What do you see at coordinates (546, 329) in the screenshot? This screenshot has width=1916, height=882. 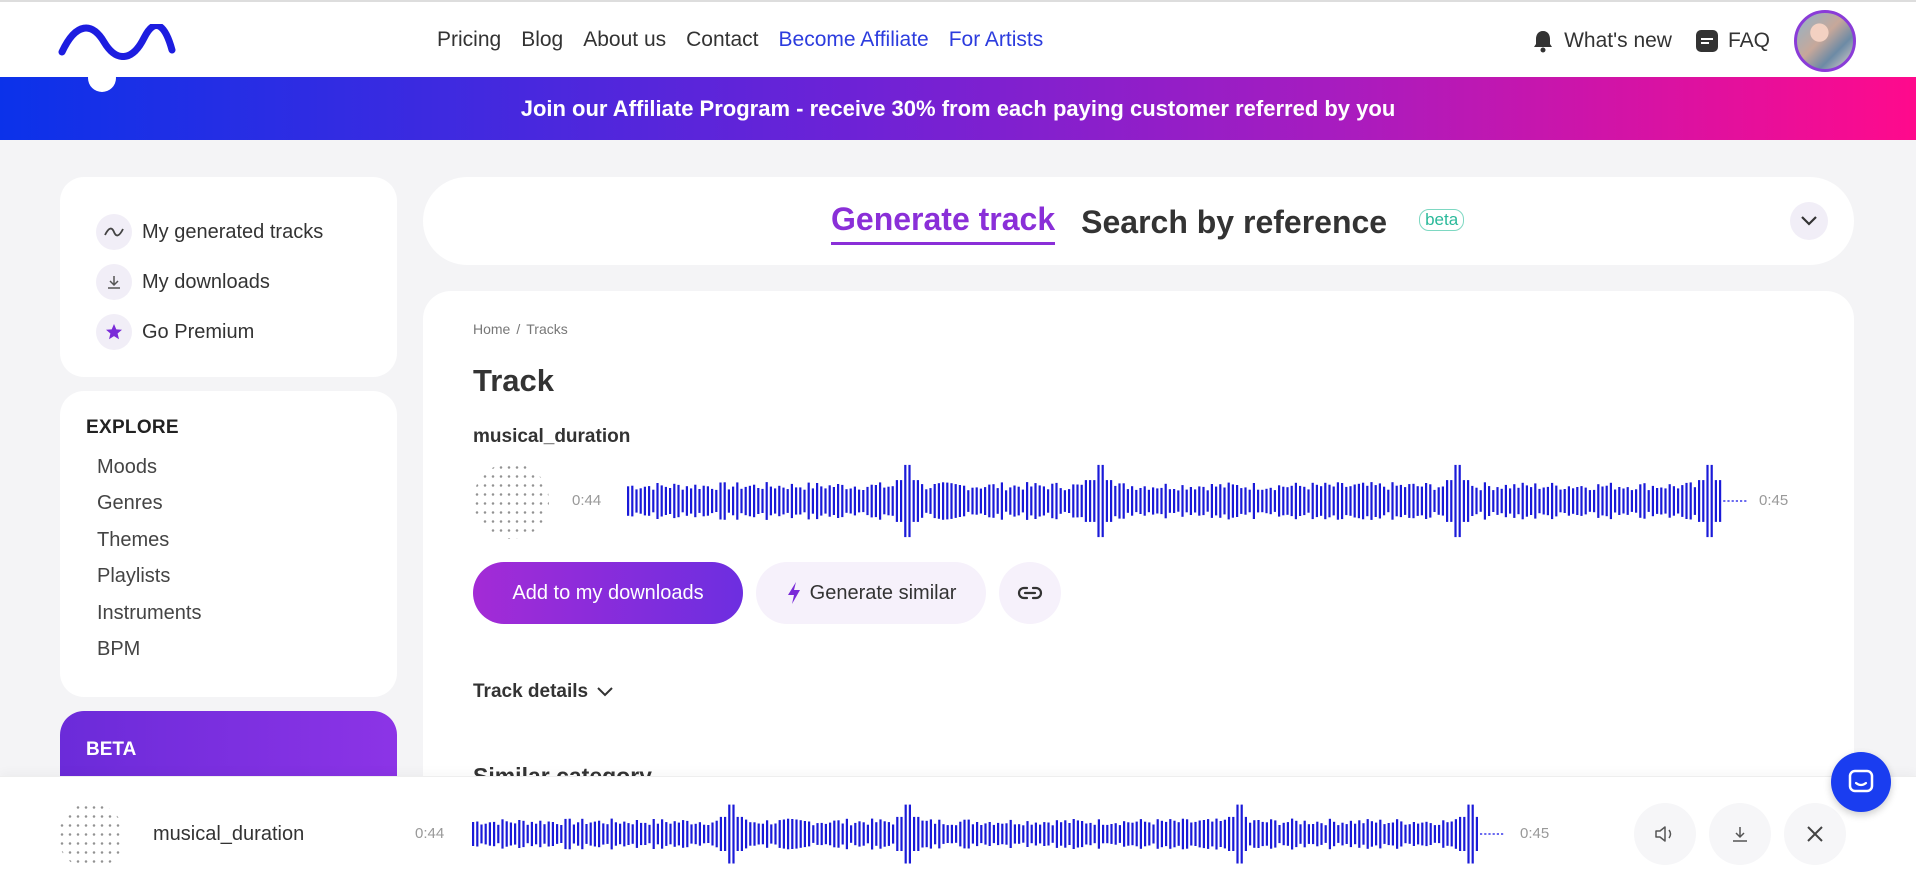 I see `breadcrumb-tracks: Tracks` at bounding box center [546, 329].